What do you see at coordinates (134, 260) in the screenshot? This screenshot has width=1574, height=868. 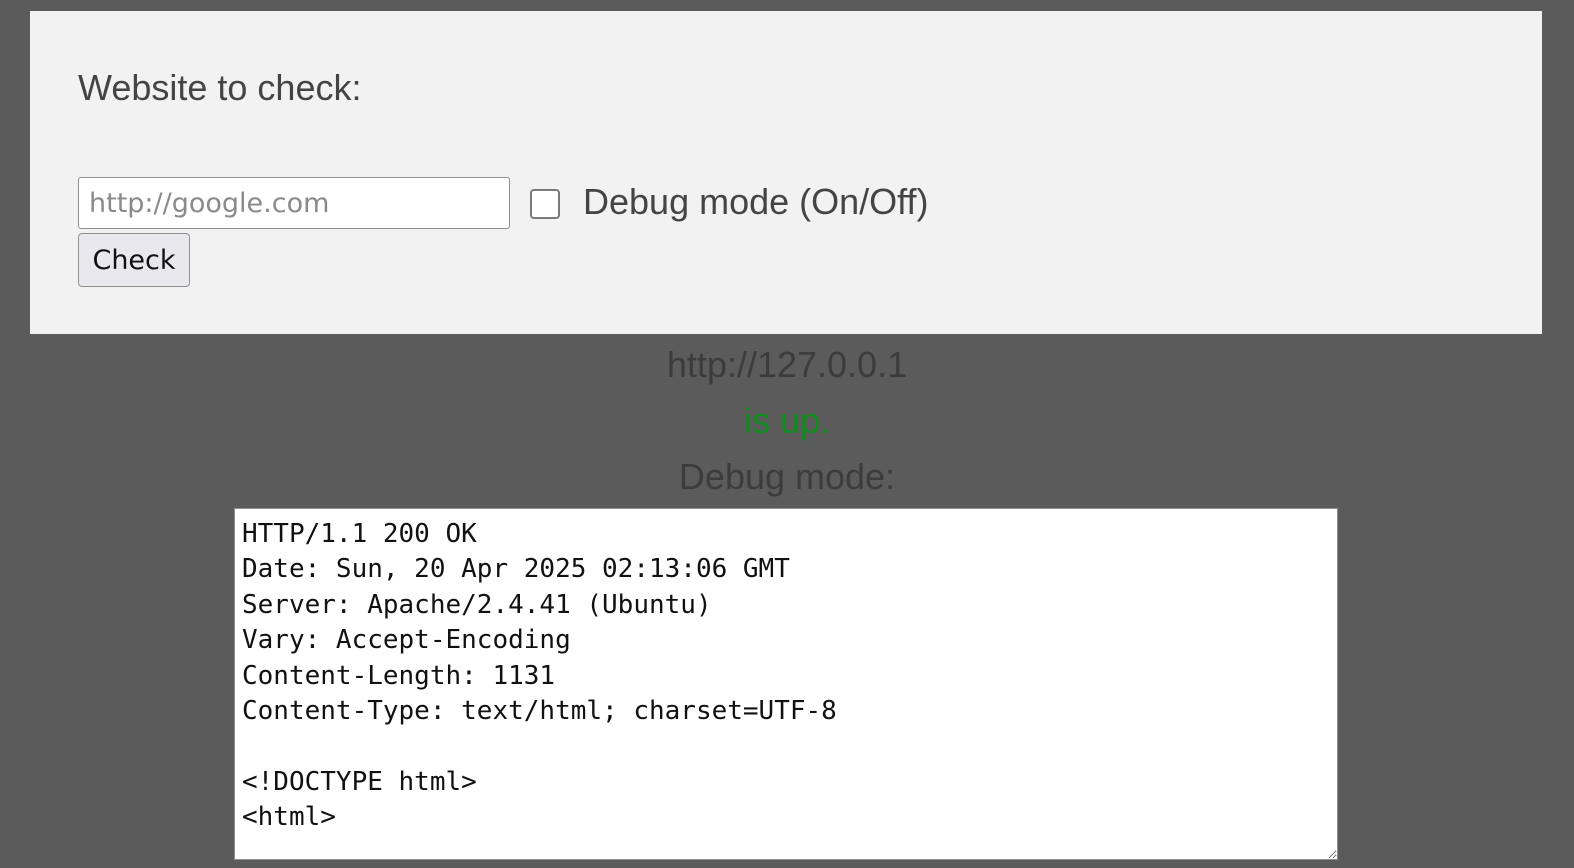 I see `check-button: Check` at bounding box center [134, 260].